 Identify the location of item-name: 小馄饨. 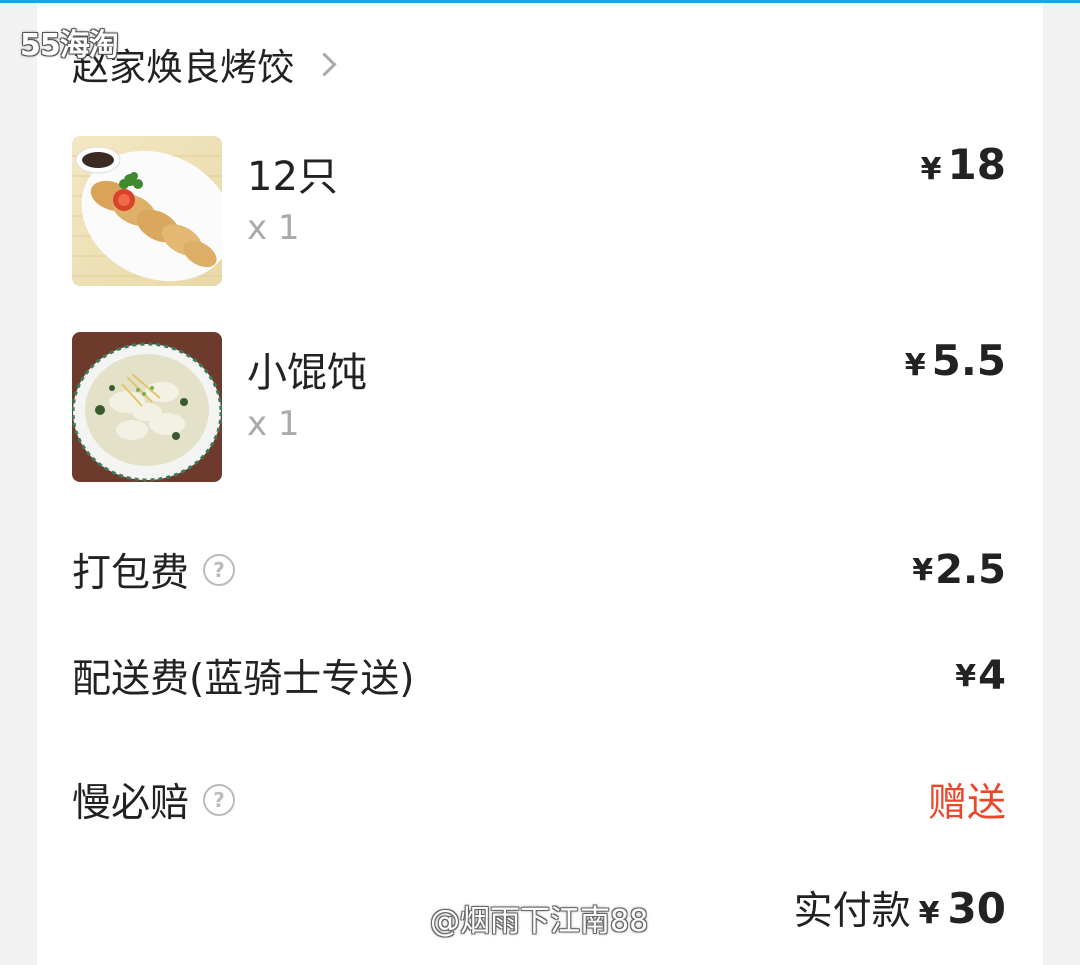
(307, 373).